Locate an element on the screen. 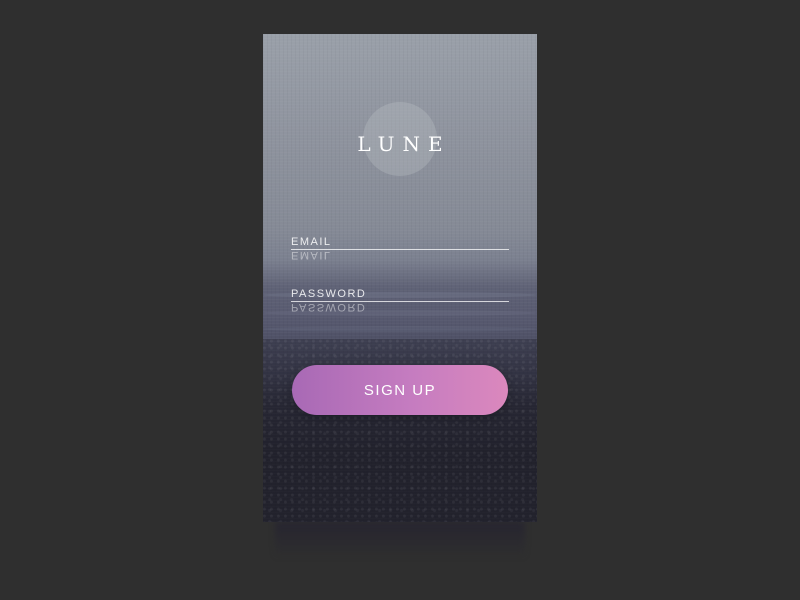  email-field: EMAIL EMAIL is located at coordinates (400, 248).